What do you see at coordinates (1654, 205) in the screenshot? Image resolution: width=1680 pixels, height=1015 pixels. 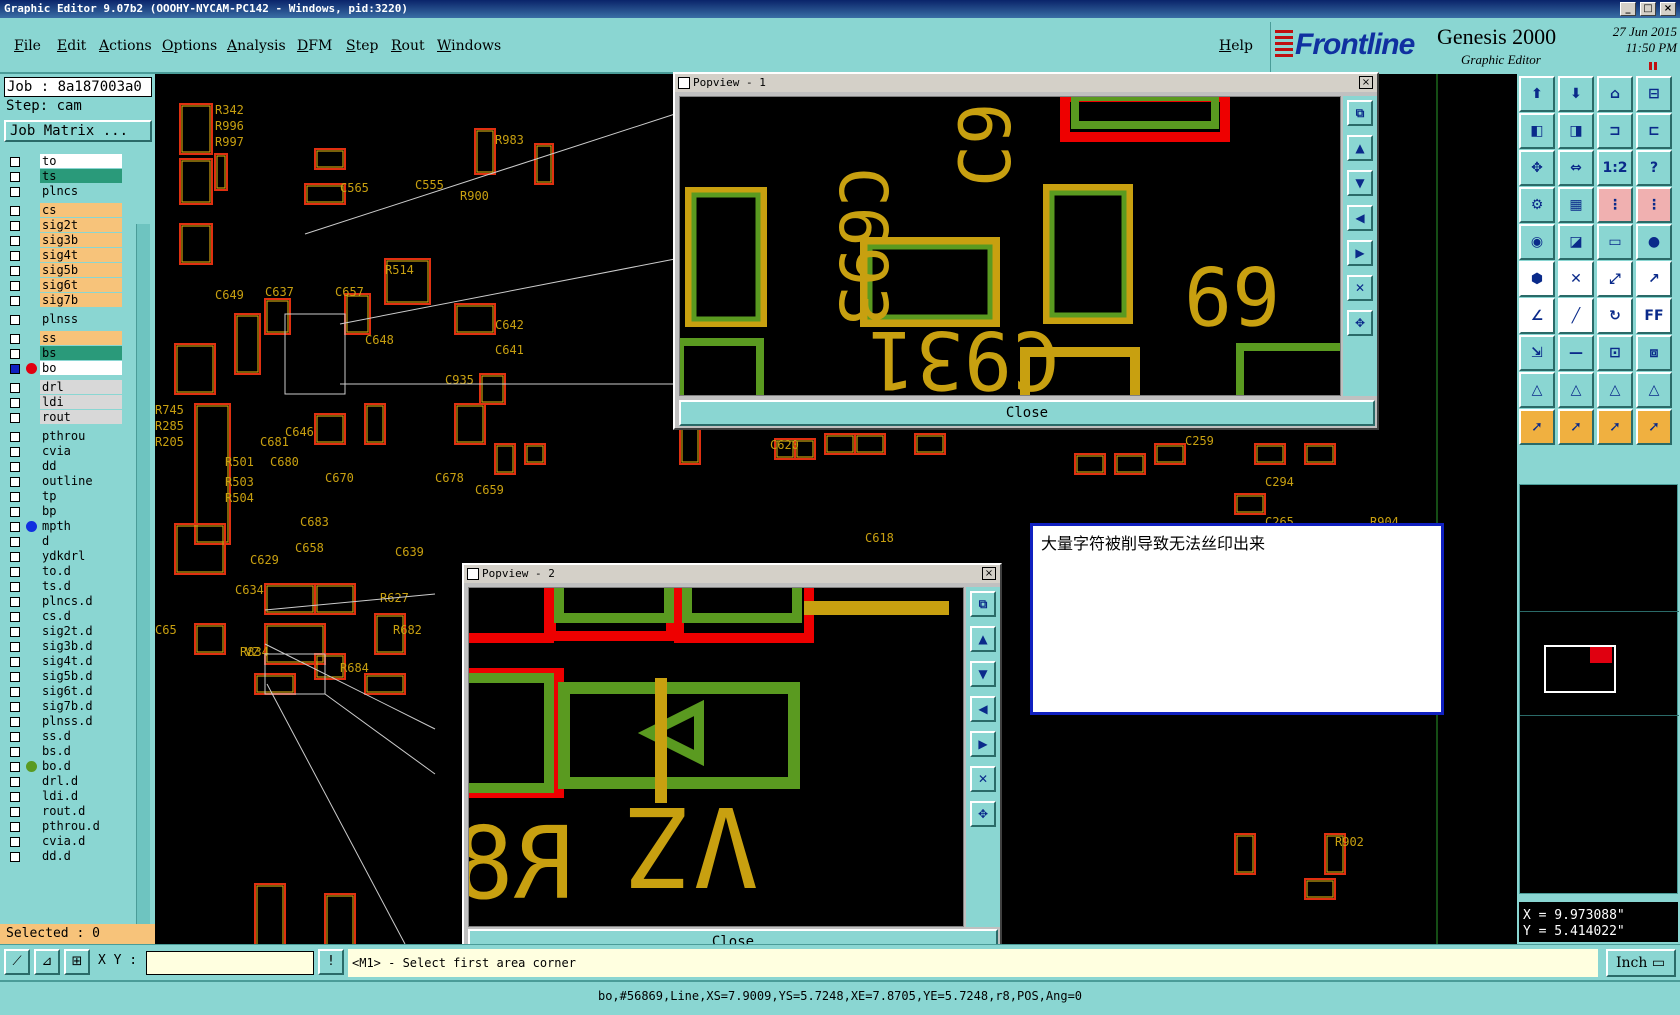 I see `align-icon: ⋮` at bounding box center [1654, 205].